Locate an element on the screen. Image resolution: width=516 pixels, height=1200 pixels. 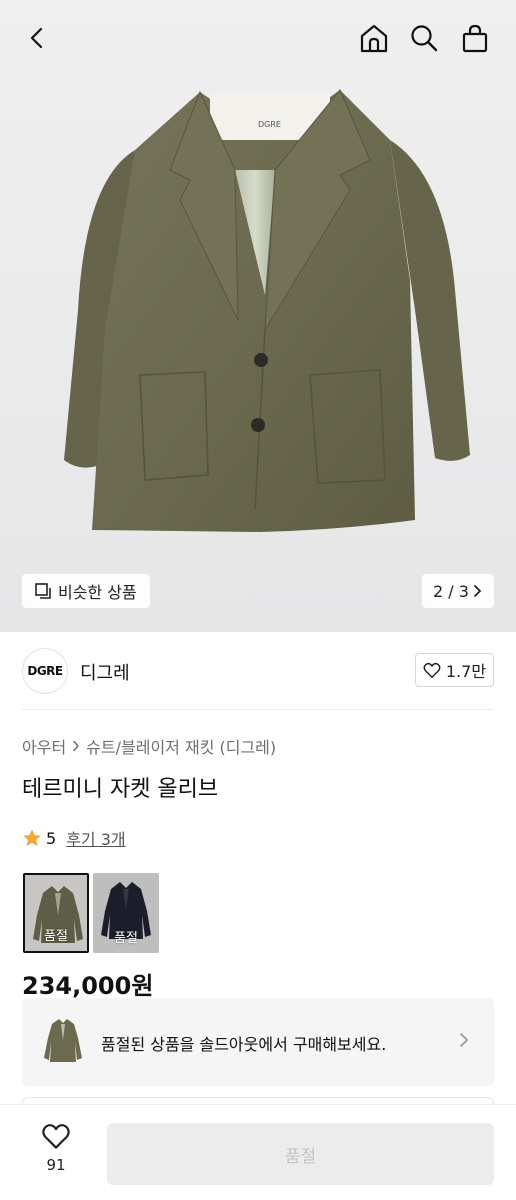
similar-products-label: 비슷한 상품 is located at coordinates (97, 592).